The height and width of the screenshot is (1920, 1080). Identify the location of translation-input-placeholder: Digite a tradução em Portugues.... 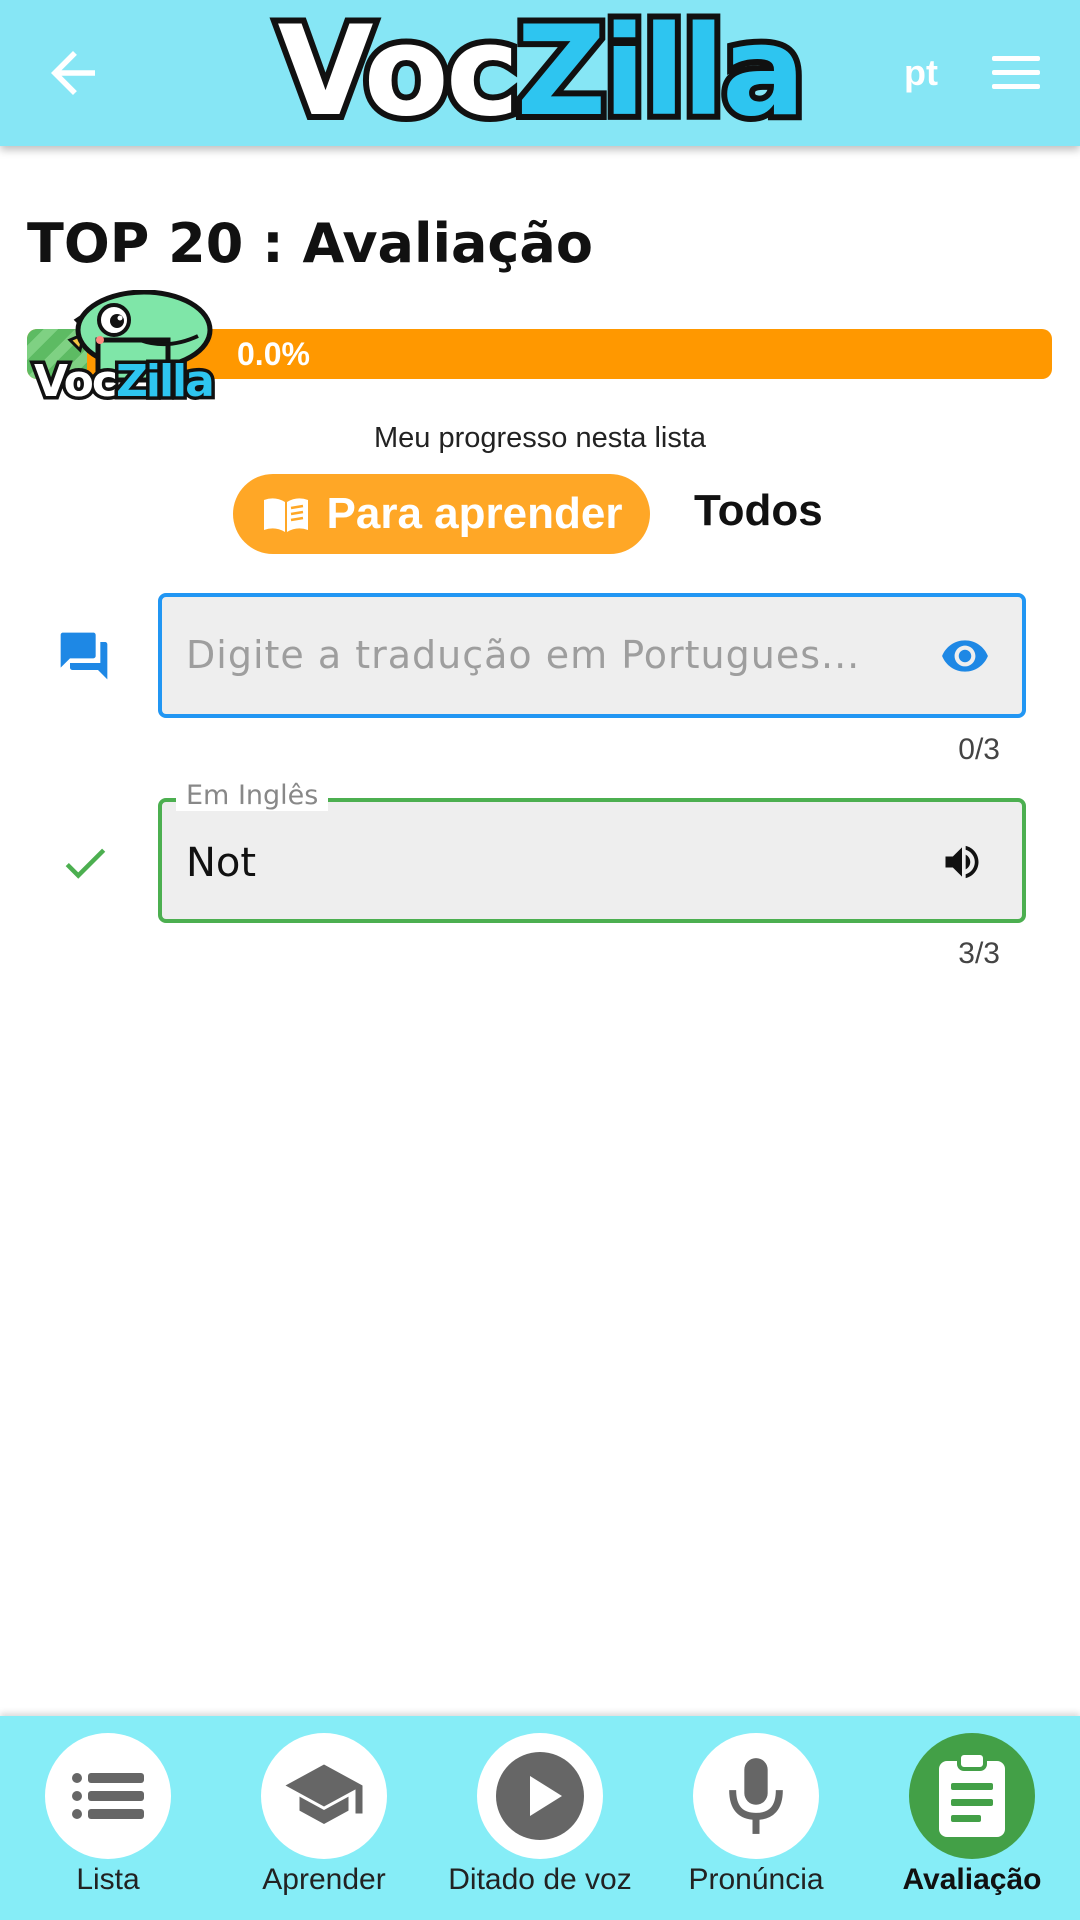
(523, 655).